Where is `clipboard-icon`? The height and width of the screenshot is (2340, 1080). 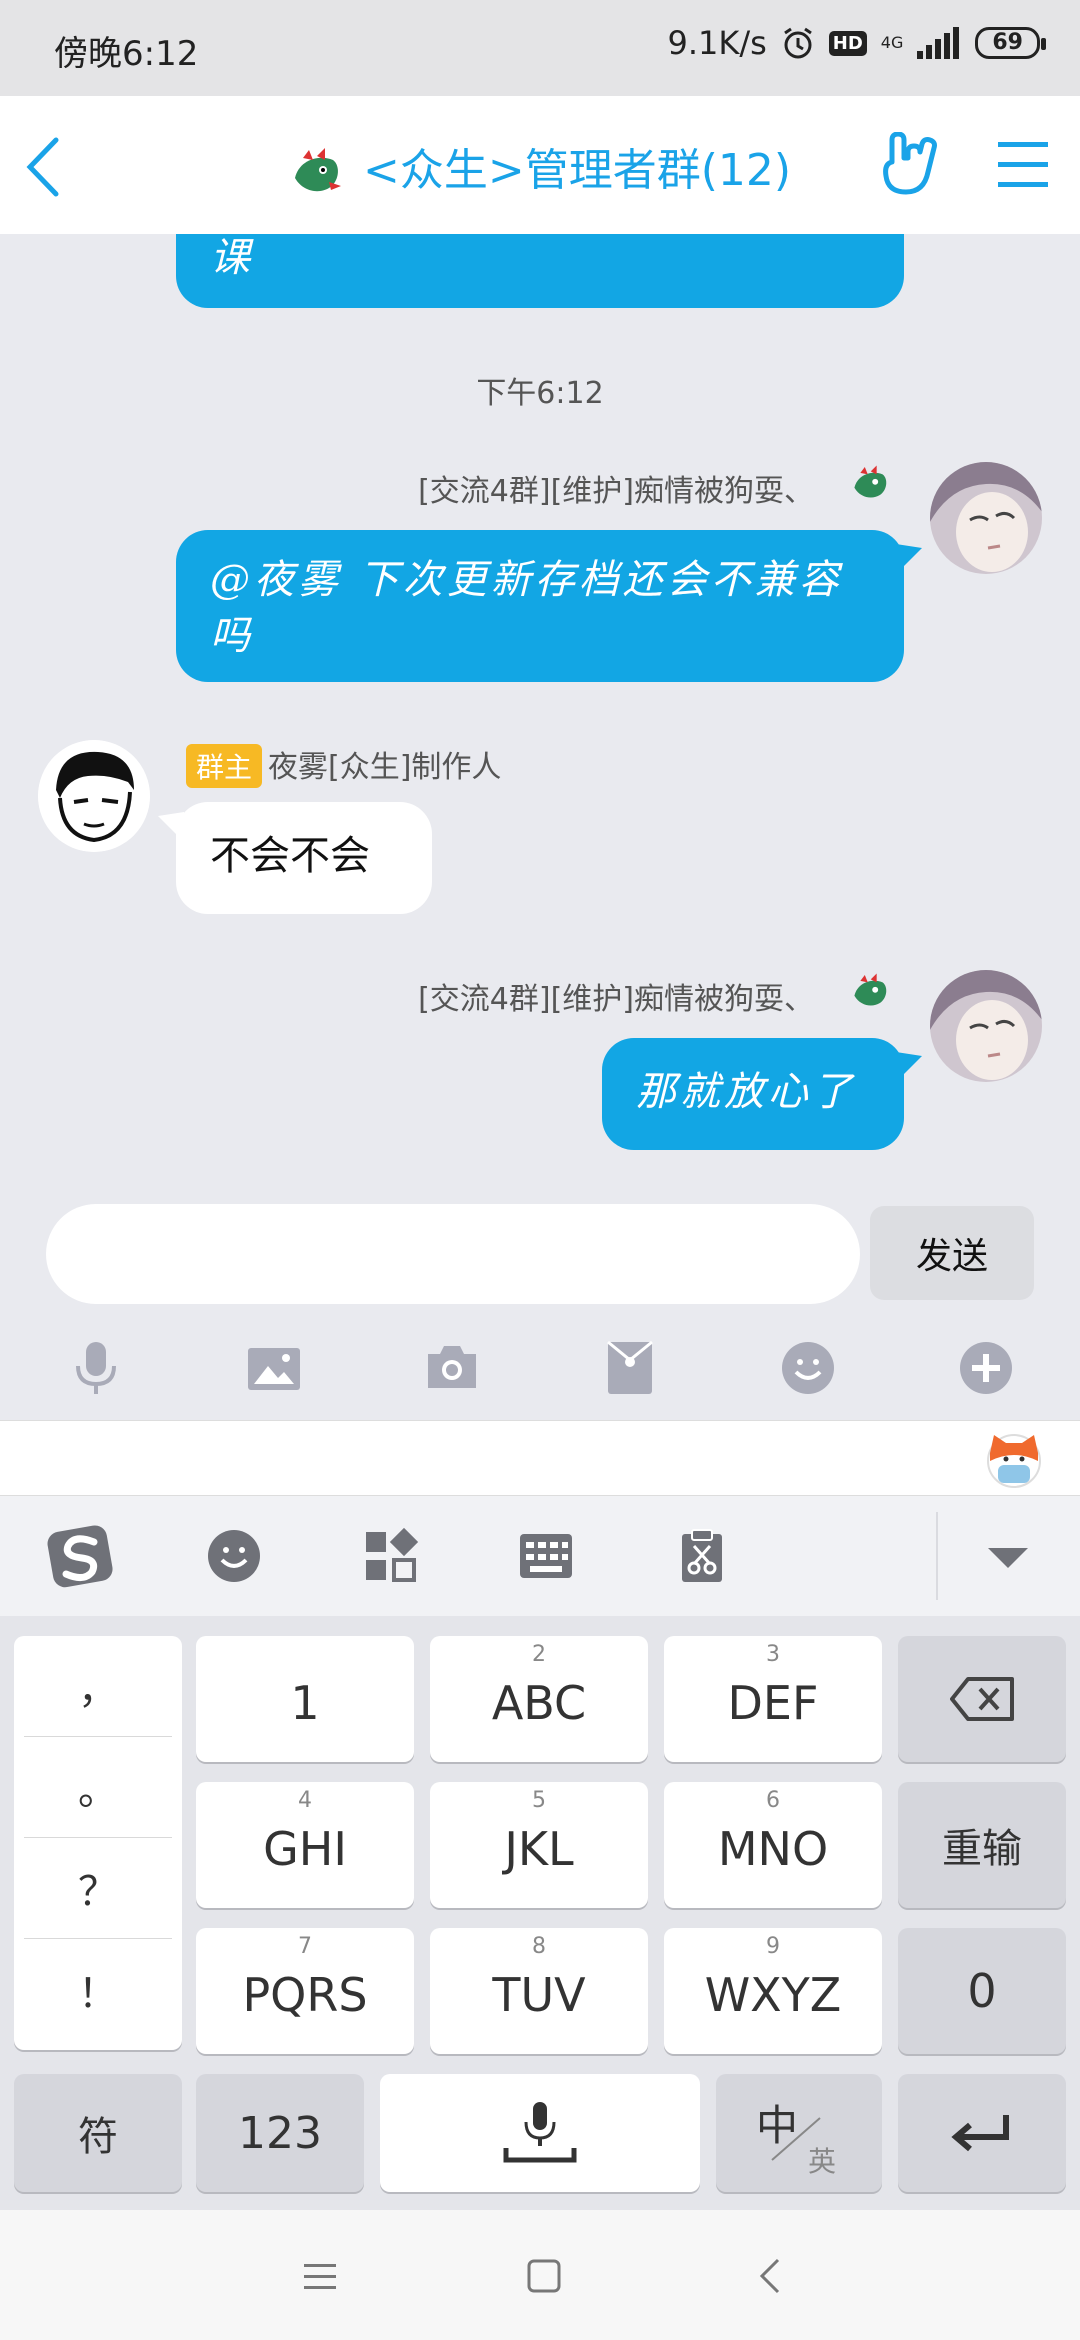 clipboard-icon is located at coordinates (702, 1556).